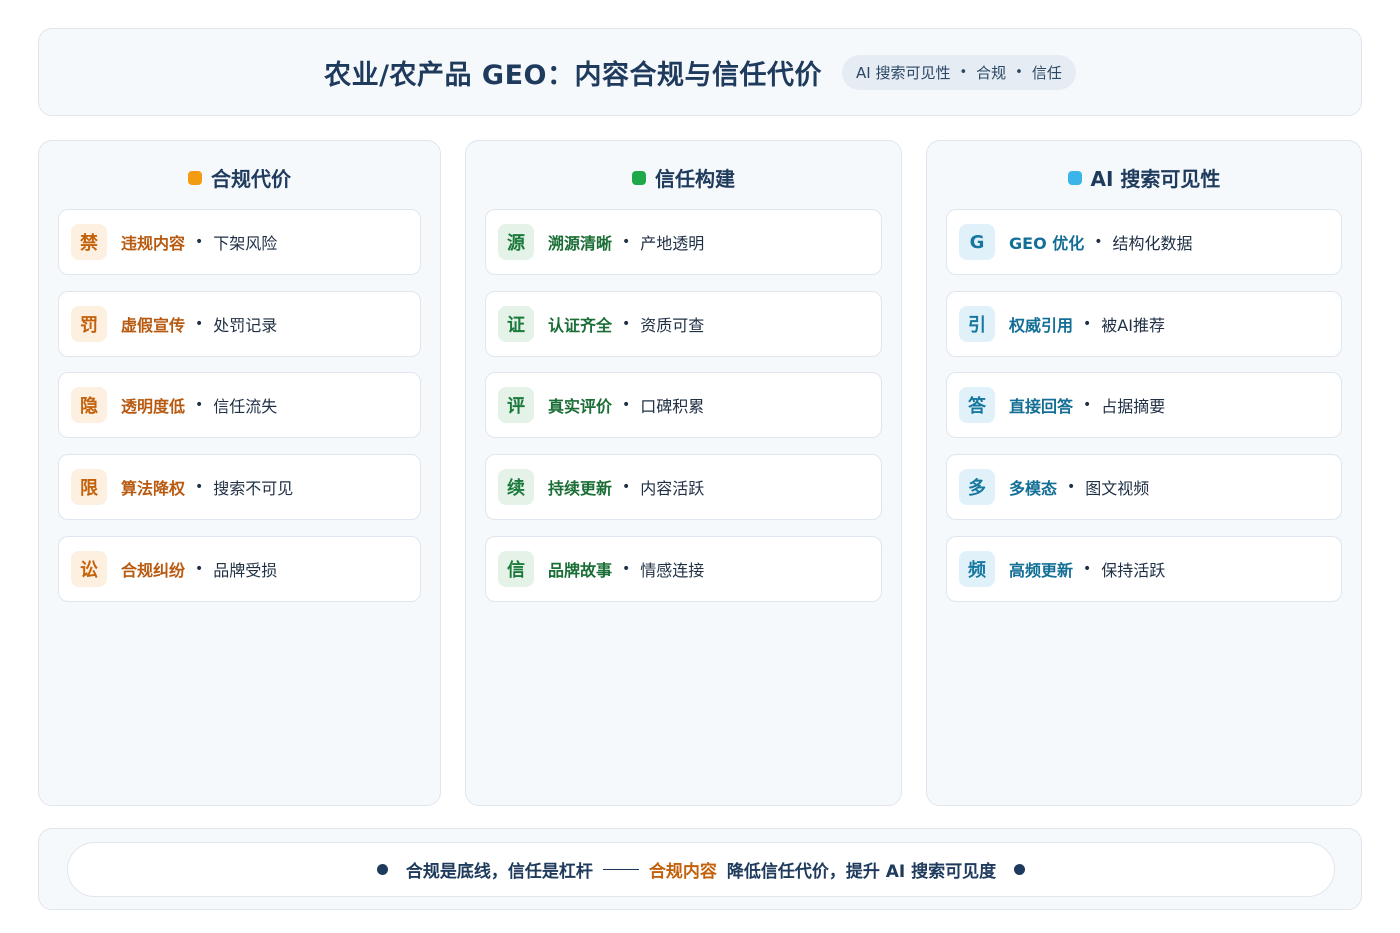 This screenshot has width=1400, height=933. I want to click on list-item: 限 算法降权 • 搜索不可见, so click(239, 487).